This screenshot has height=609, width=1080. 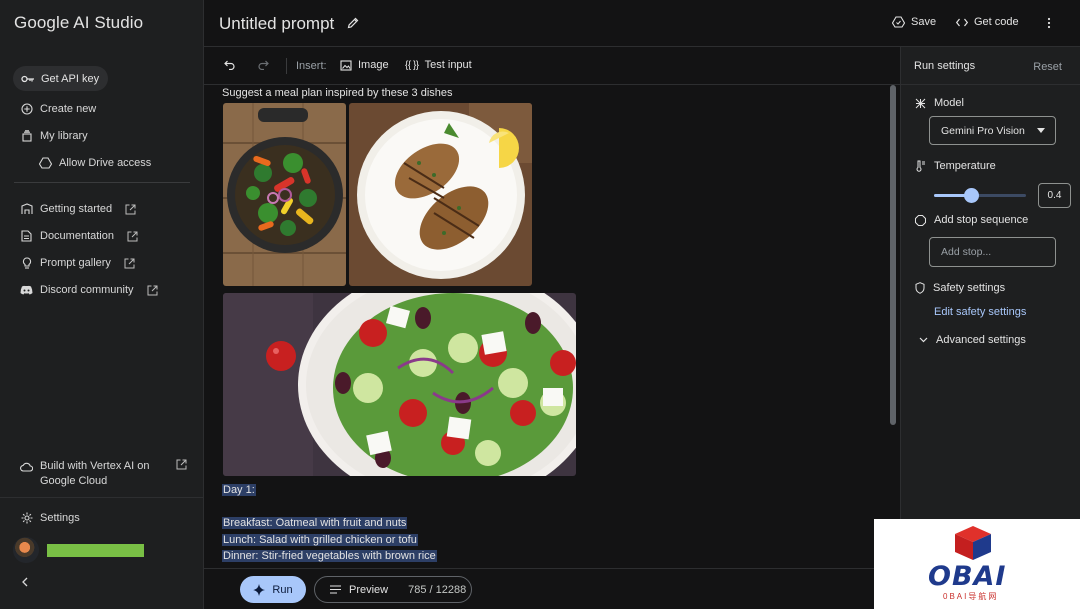 I want to click on lightbulb-icon, so click(x=26, y=263).